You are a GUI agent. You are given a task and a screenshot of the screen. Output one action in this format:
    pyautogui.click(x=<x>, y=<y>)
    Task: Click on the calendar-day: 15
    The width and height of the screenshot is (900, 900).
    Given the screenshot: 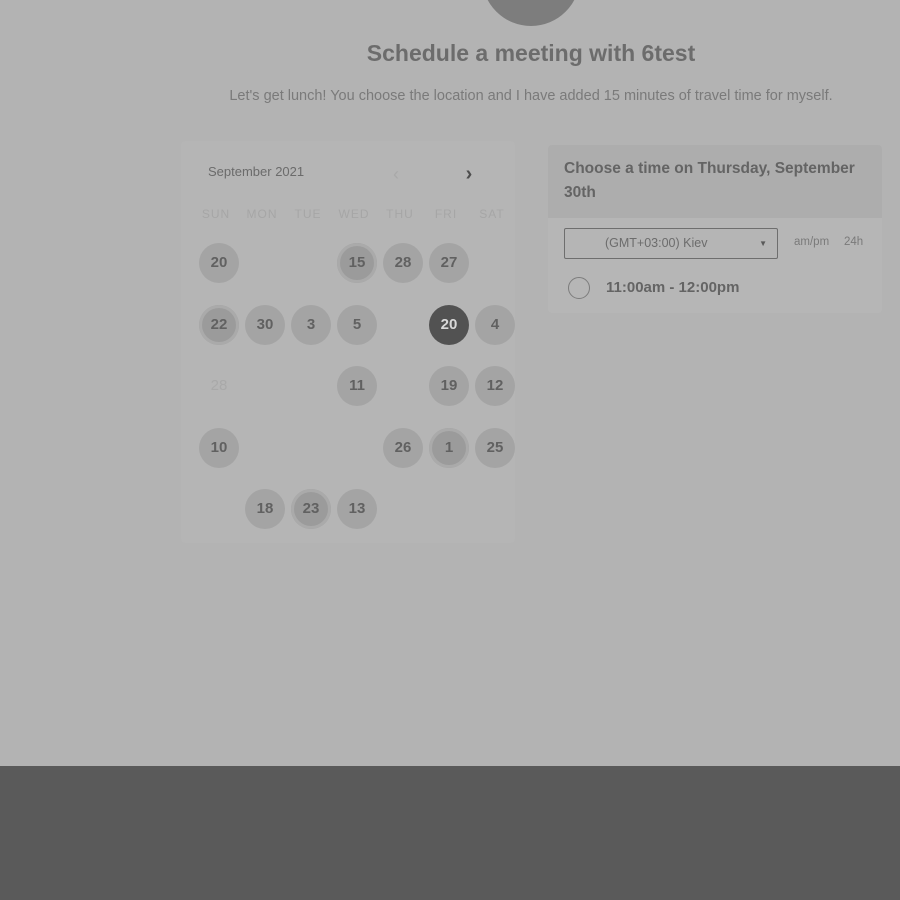 What is the action you would take?
    pyautogui.click(x=357, y=263)
    